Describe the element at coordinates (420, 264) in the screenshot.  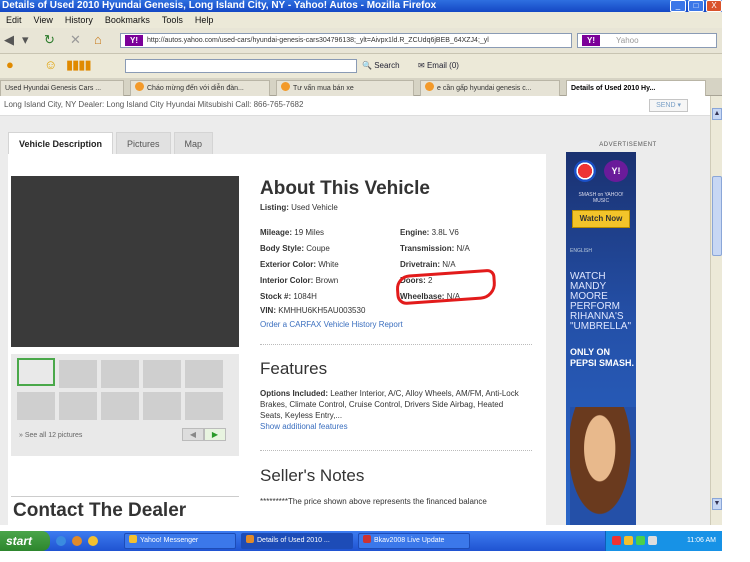
I see `spec-label: Drivetrain:` at that location.